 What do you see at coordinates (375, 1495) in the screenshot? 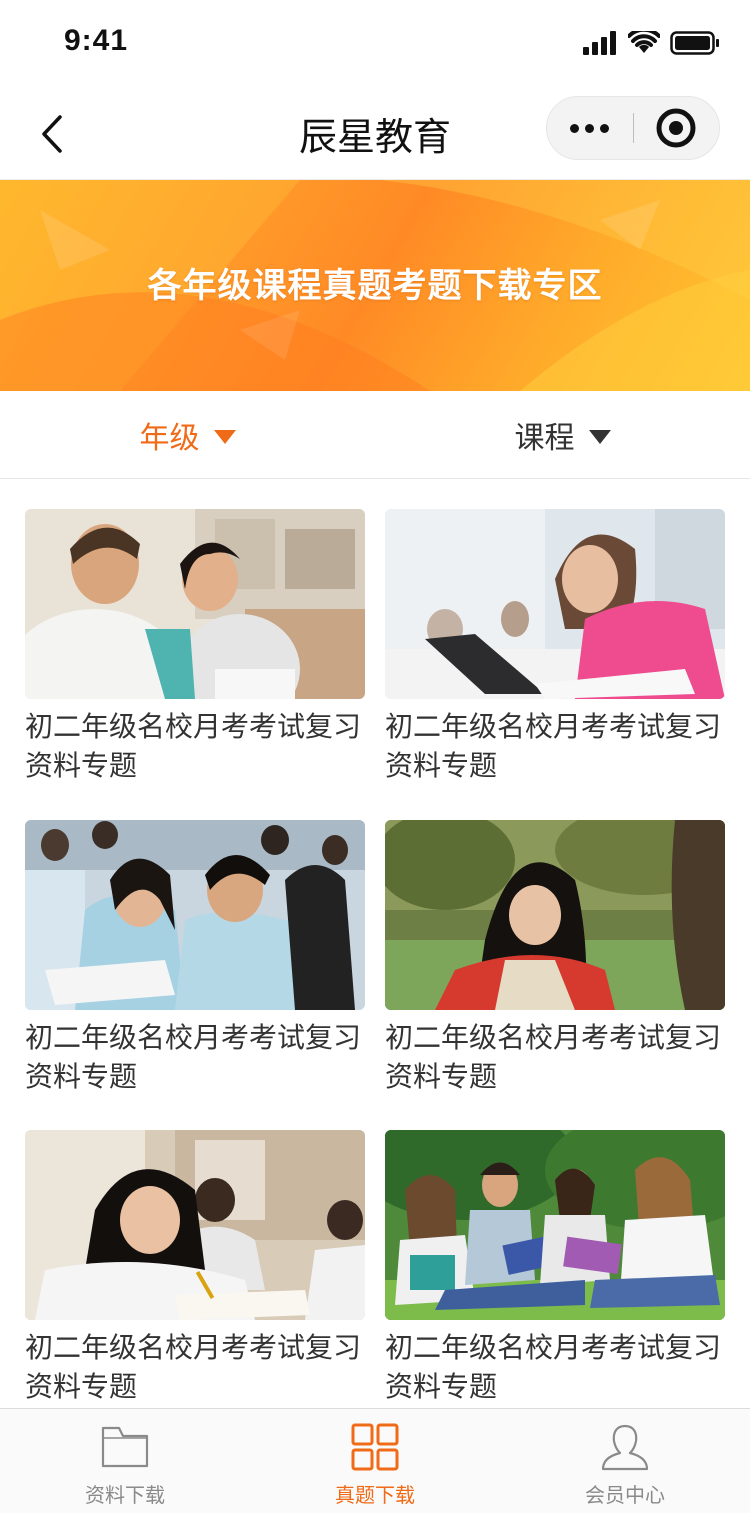
I see `tab-exams-label: 真题下载` at bounding box center [375, 1495].